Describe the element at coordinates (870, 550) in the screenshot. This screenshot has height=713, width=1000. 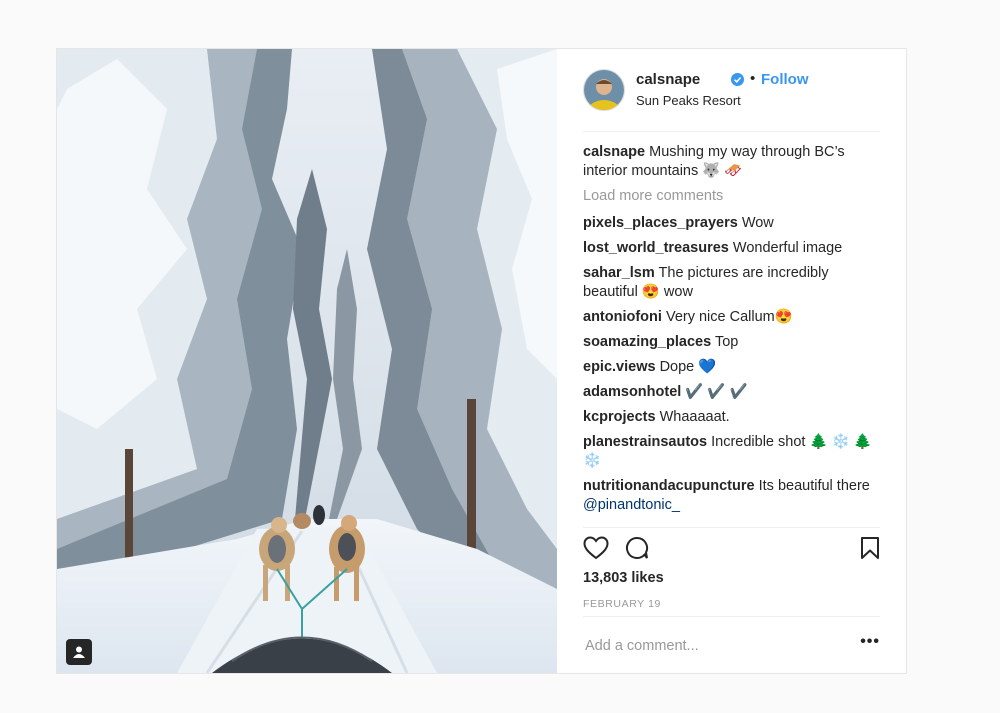
I see `bookmark-icon` at that location.